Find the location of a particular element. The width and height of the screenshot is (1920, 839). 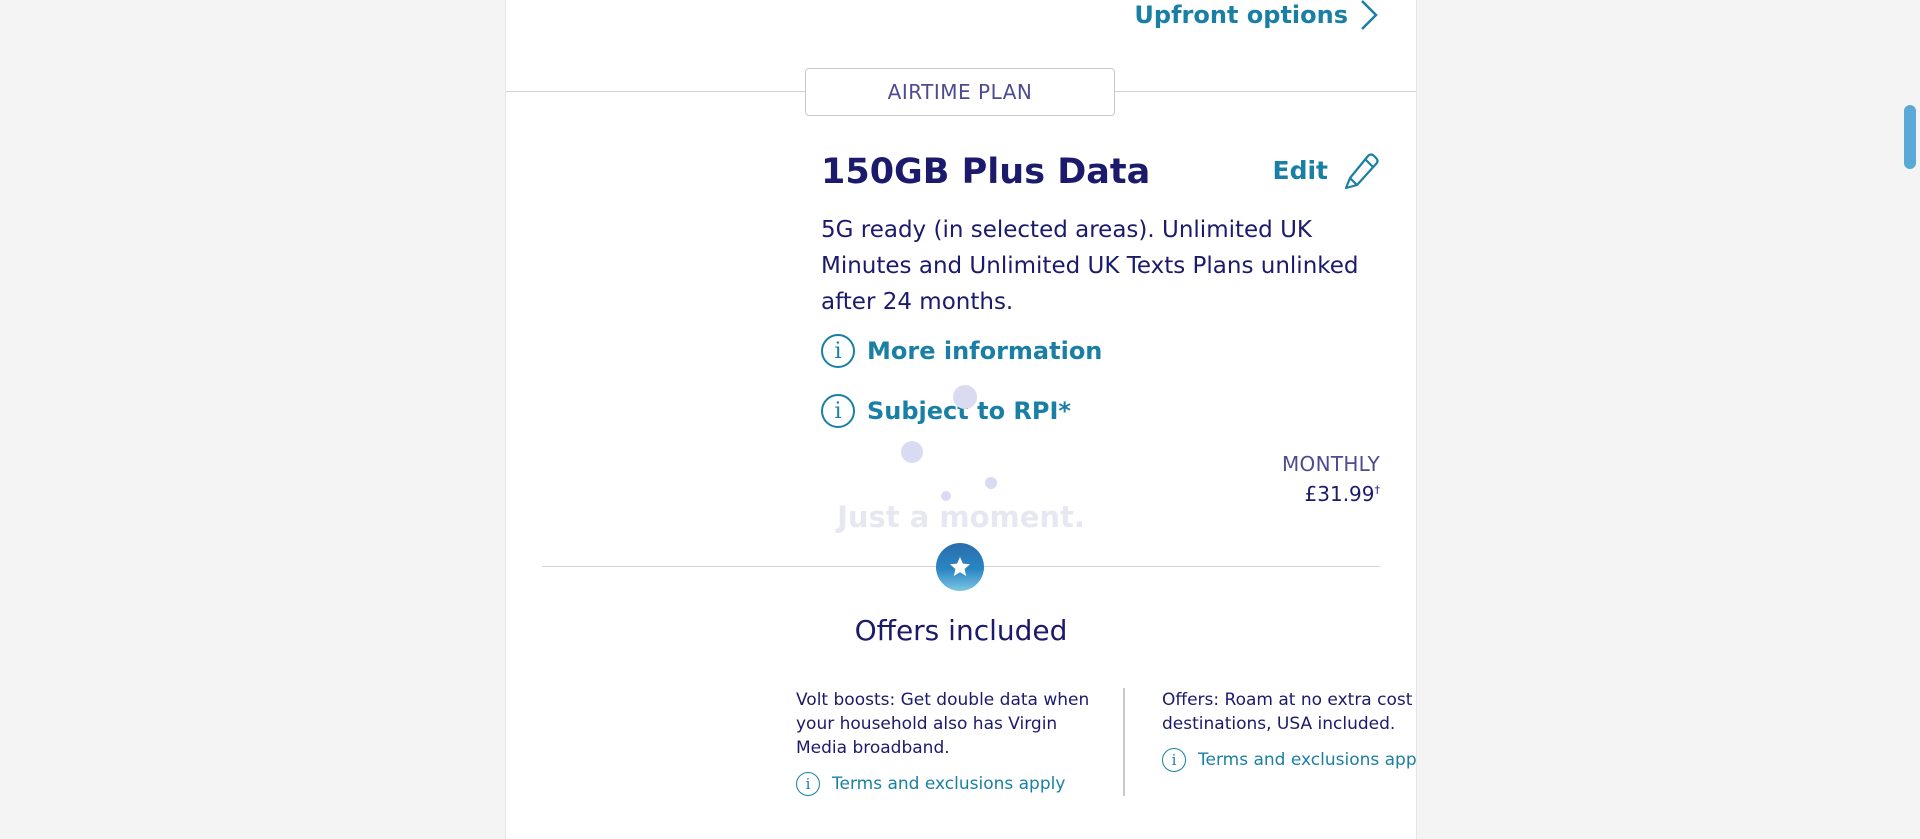

chevron-right-icon is located at coordinates (1369, 15).